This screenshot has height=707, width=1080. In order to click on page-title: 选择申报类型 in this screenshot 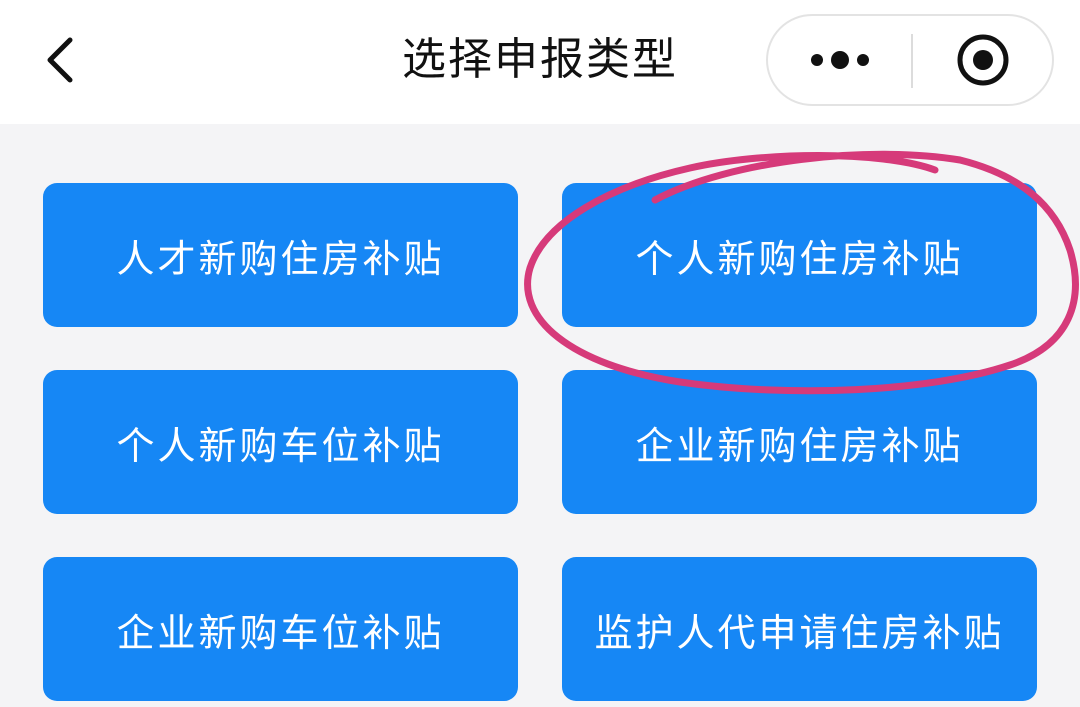, I will do `click(540, 59)`.